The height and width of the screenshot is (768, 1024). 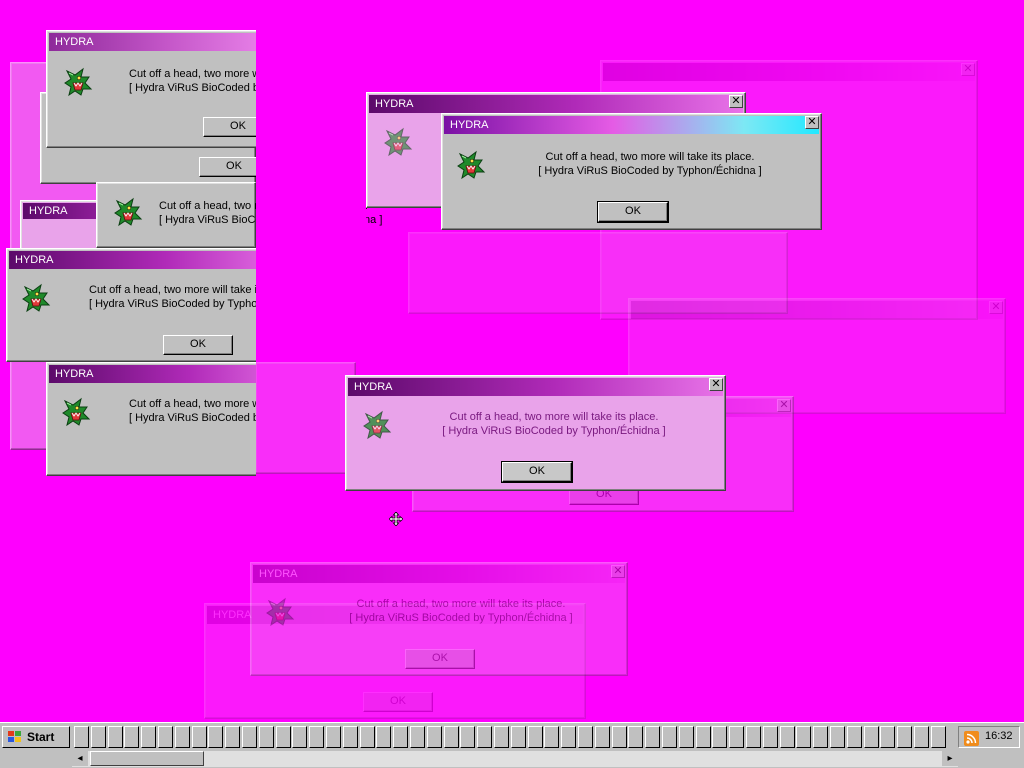 What do you see at coordinates (396, 519) in the screenshot?
I see `move-cursor-icon` at bounding box center [396, 519].